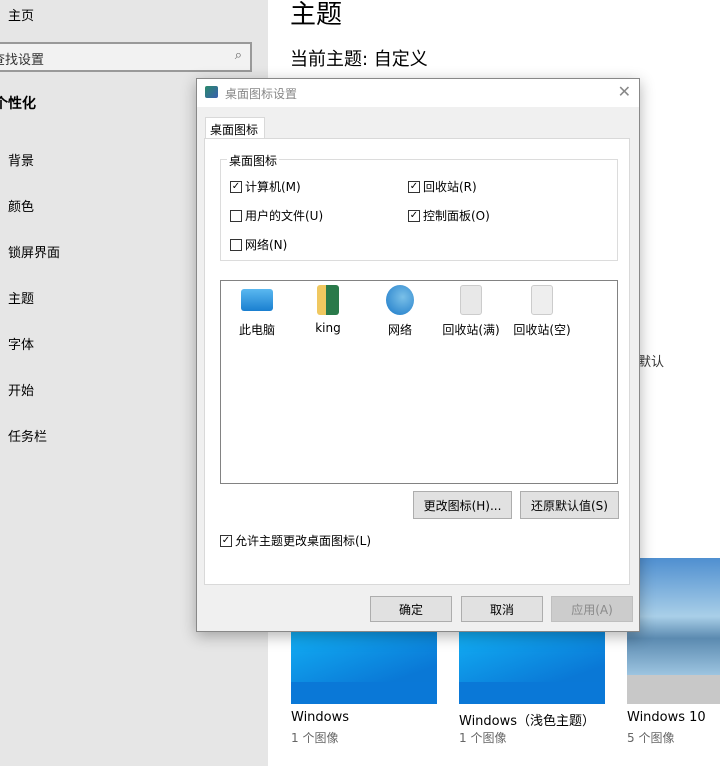 The width and height of the screenshot is (720, 766). What do you see at coordinates (211, 92) in the screenshot?
I see `app-icon` at bounding box center [211, 92].